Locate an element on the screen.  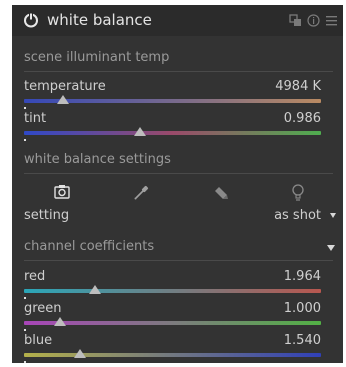
module-header: white balance is located at coordinates (177, 20).